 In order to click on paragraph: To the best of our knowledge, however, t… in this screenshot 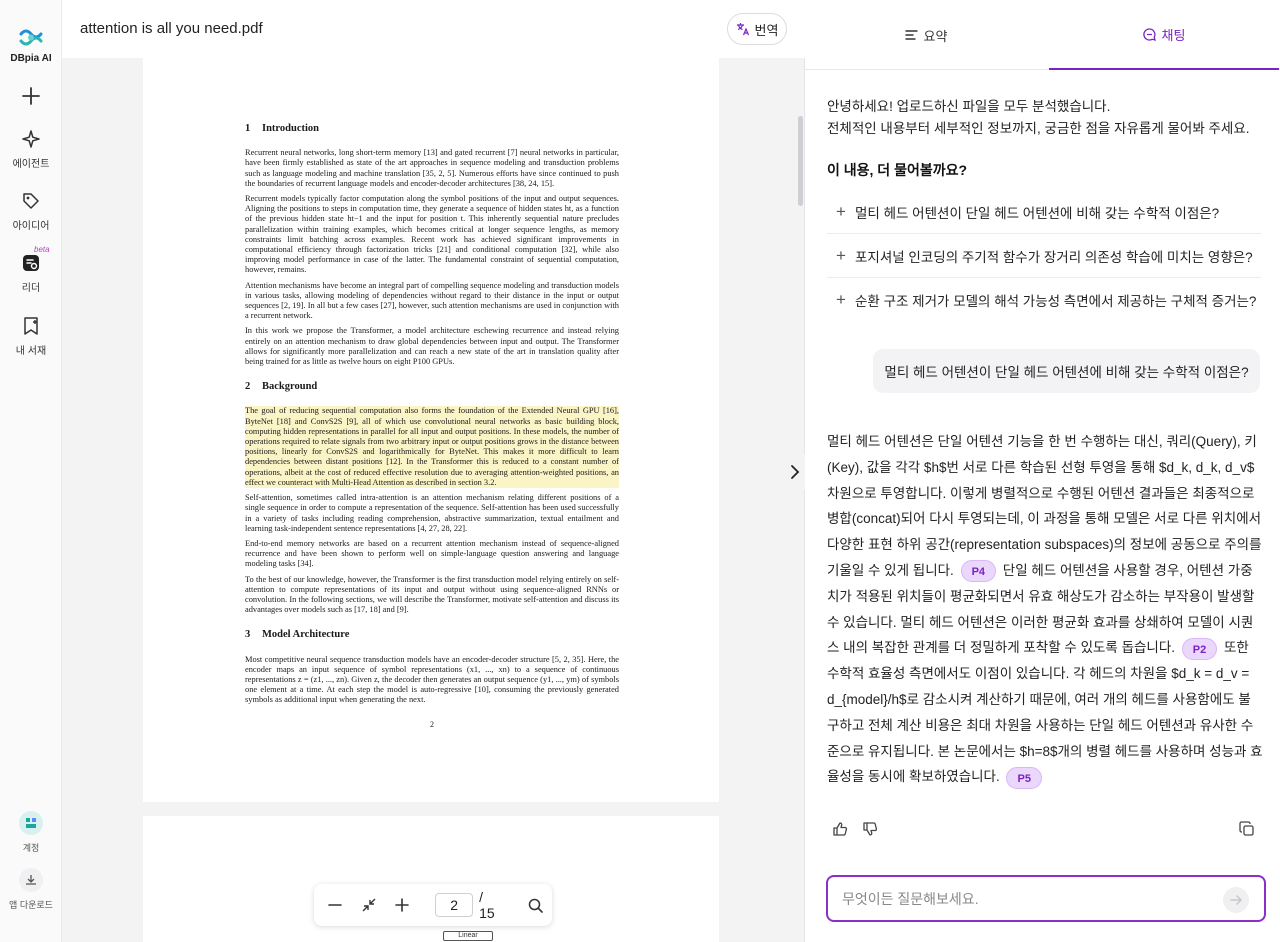, I will do `click(432, 594)`.